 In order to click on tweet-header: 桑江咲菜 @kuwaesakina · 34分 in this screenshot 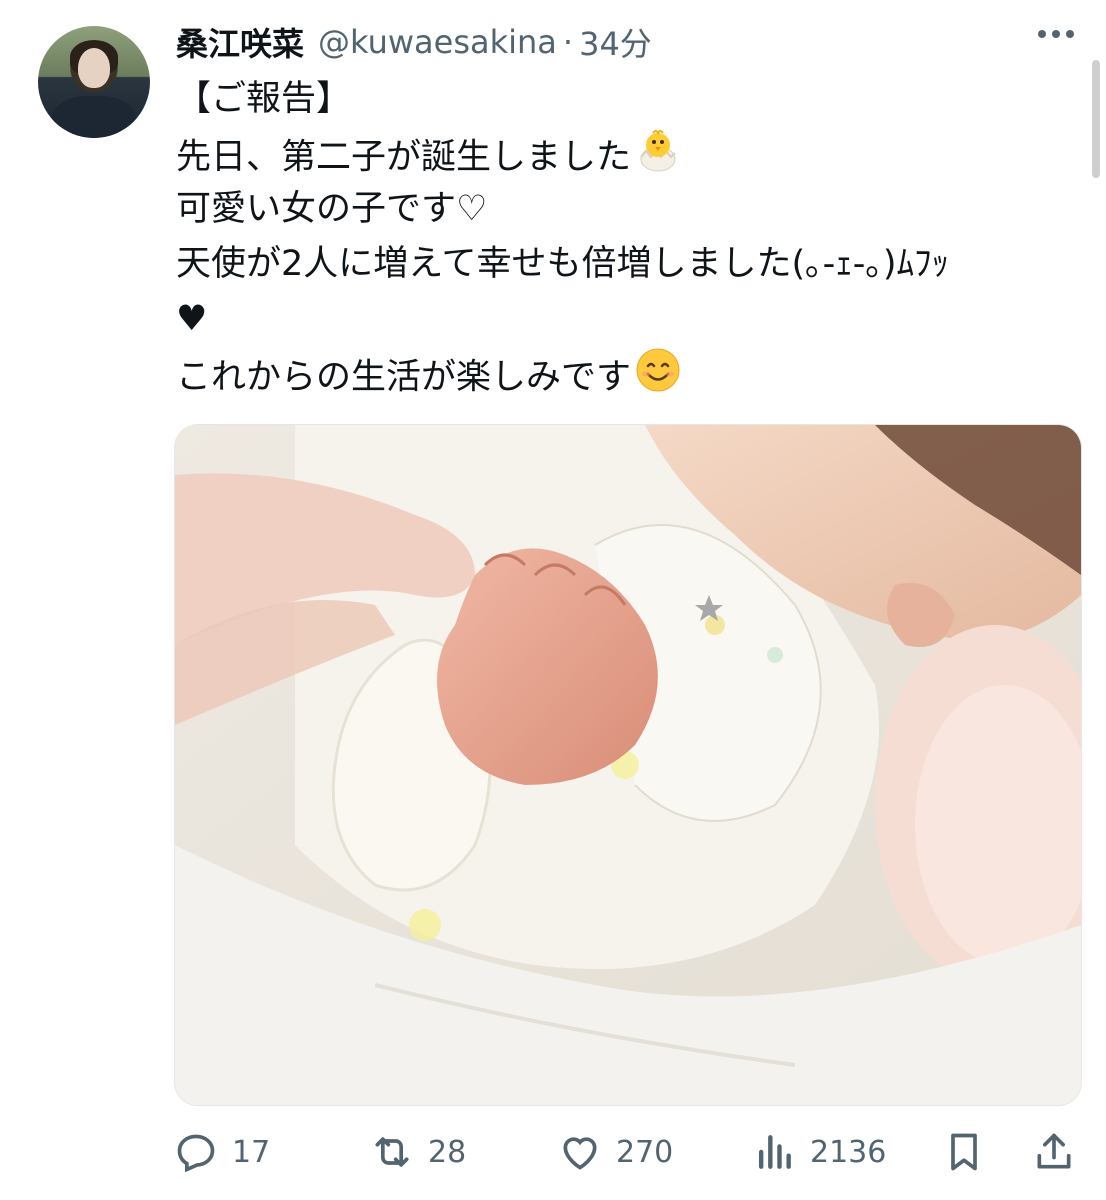, I will do `click(414, 42)`.